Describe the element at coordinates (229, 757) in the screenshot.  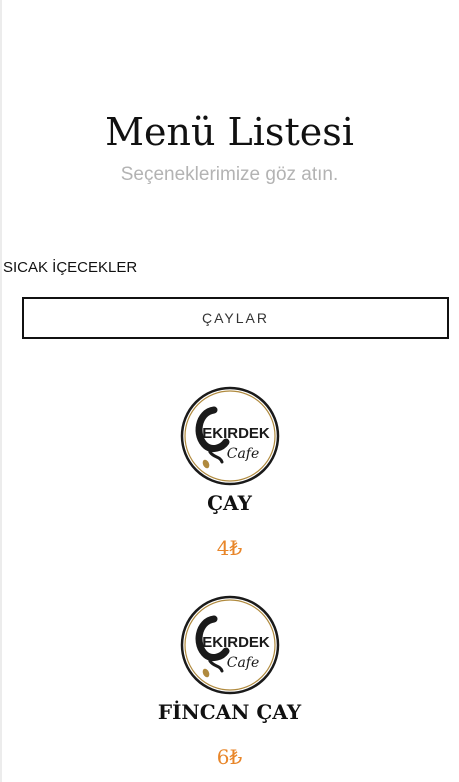
I see `menu-item-price: 6₺` at that location.